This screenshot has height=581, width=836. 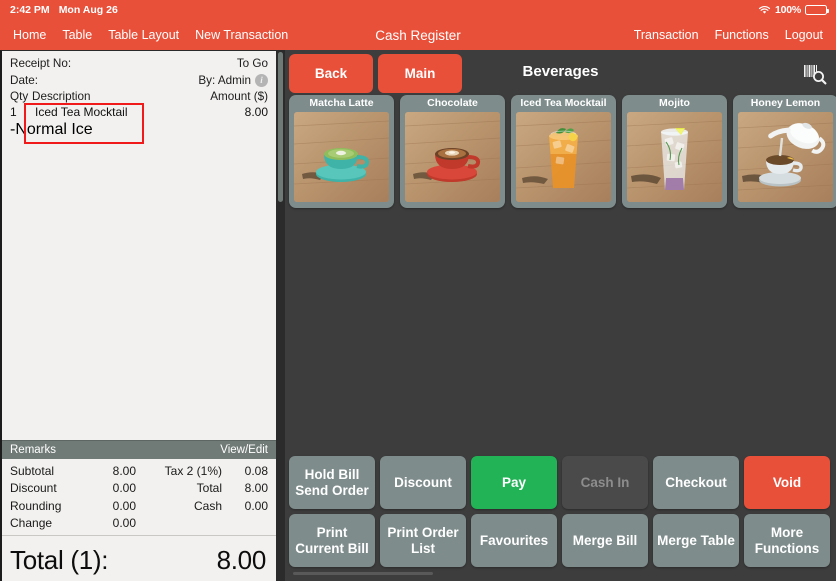 What do you see at coordinates (332, 540) in the screenshot?
I see `print-current-bill-button: Print Current Bill` at bounding box center [332, 540].